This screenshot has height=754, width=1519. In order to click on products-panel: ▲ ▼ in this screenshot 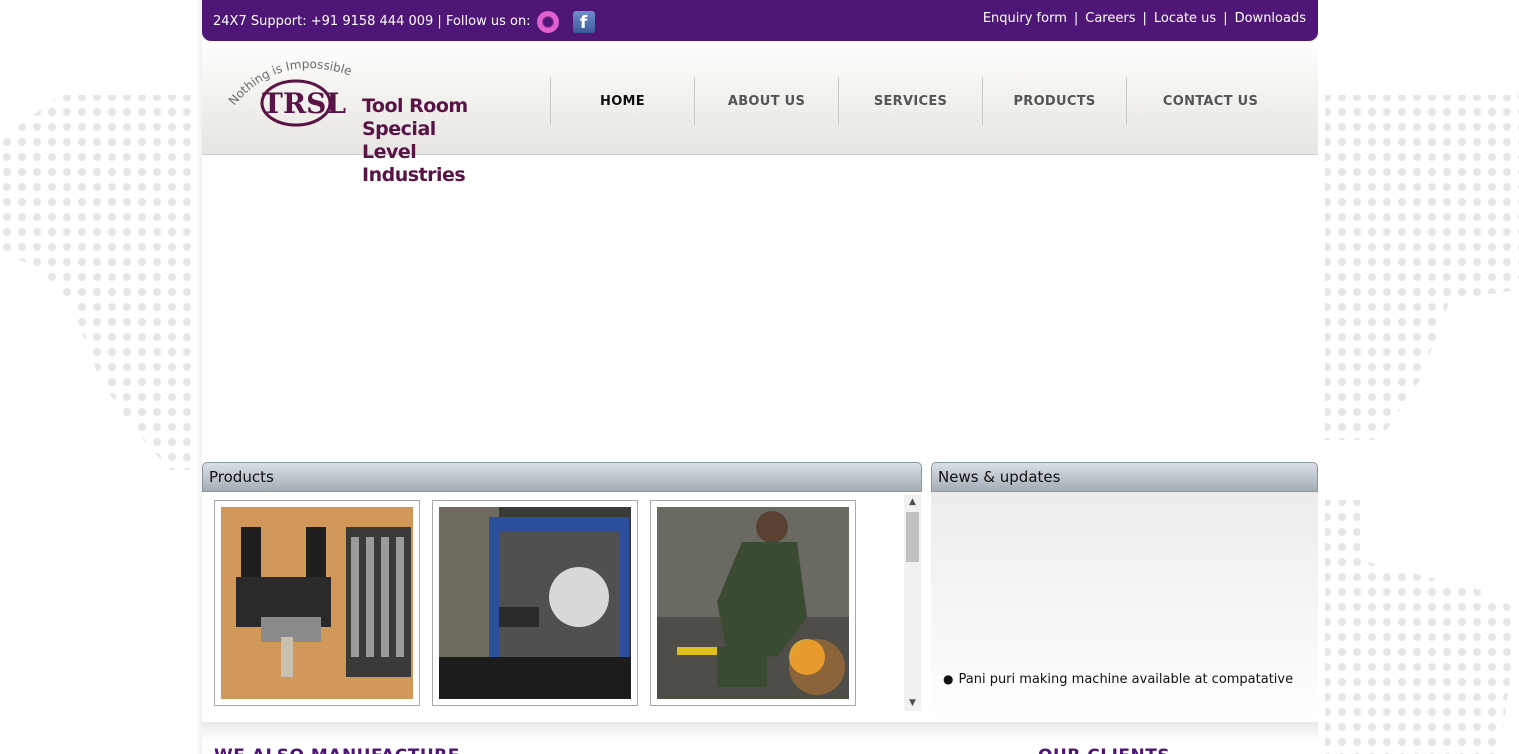, I will do `click(562, 607)`.